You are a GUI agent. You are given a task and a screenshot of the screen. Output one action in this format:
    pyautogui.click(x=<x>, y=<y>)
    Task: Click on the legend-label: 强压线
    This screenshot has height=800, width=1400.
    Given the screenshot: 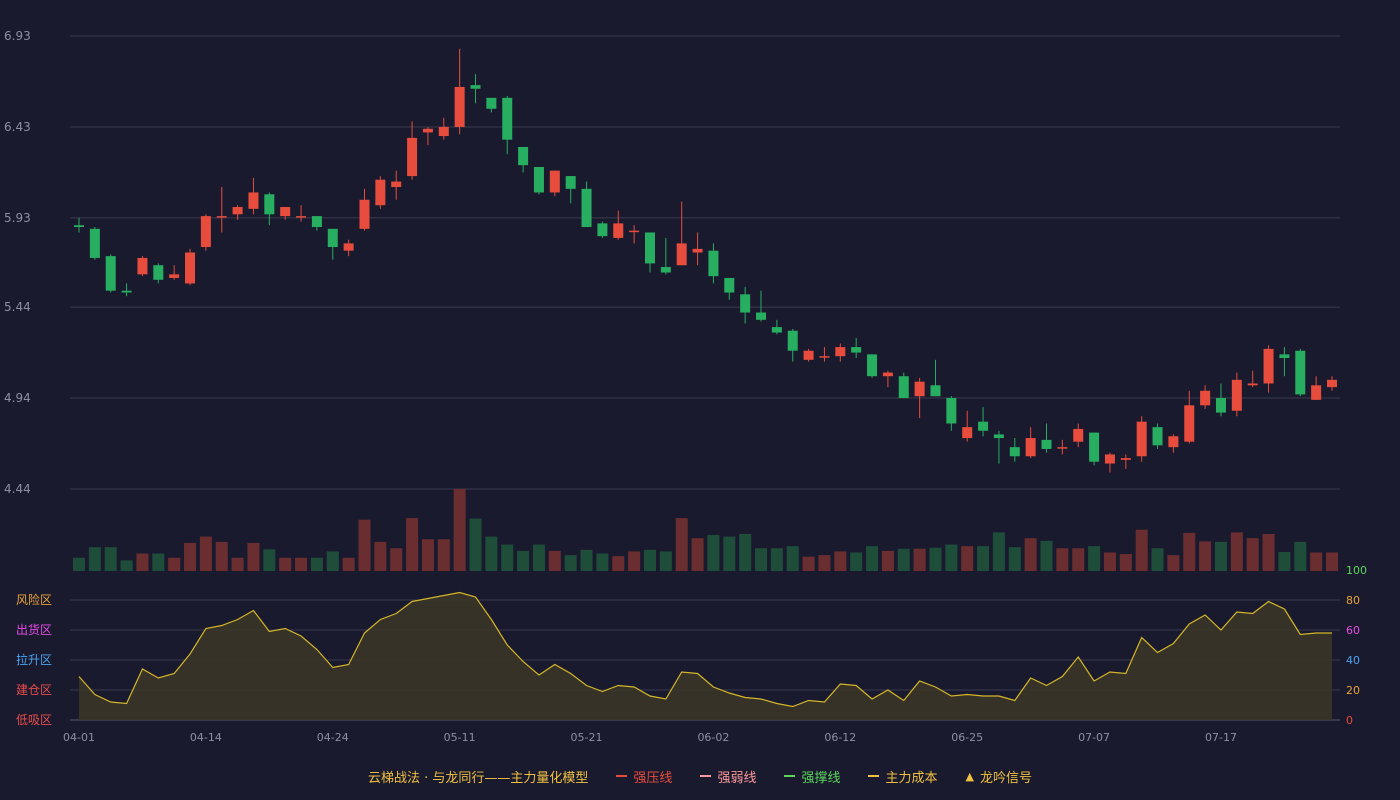 What is the action you would take?
    pyautogui.click(x=653, y=778)
    